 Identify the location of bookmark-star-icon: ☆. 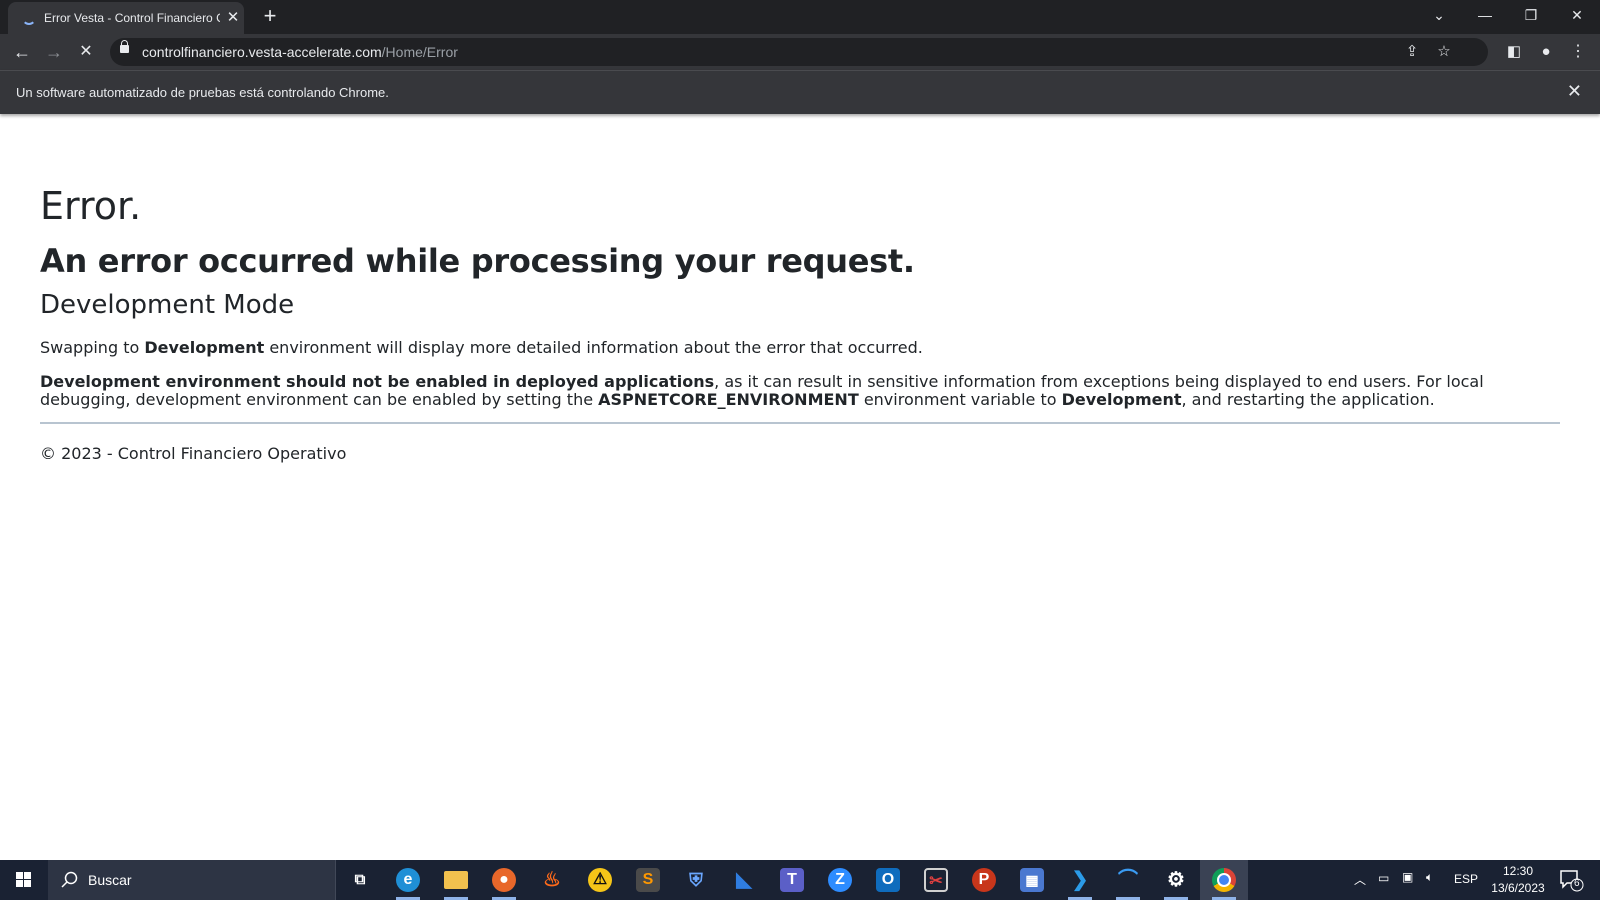
(1444, 52).